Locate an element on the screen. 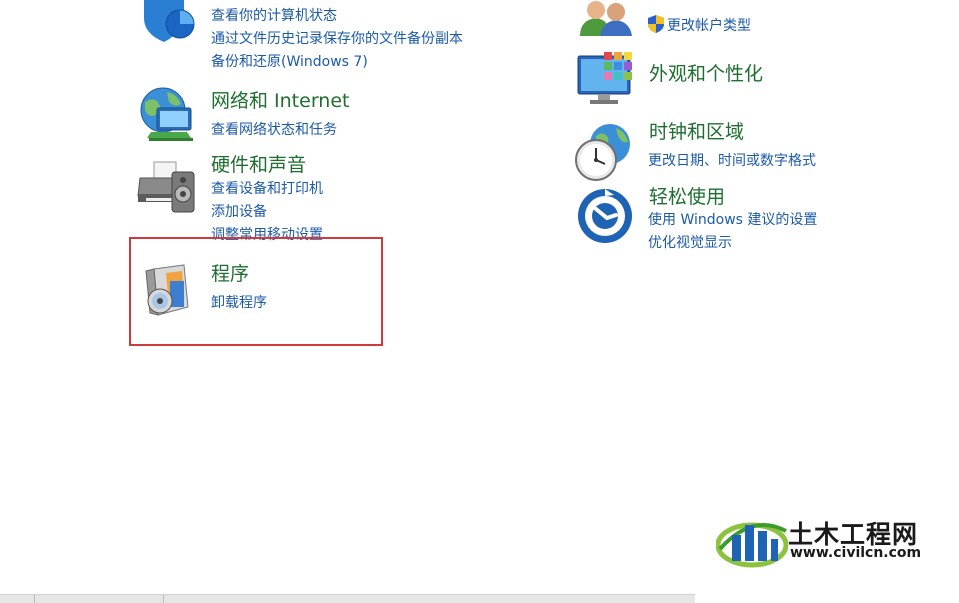 Image resolution: width=959 pixels, height=603 pixels. link-view-network-status: 查看网络状态和任务 is located at coordinates (274, 130).